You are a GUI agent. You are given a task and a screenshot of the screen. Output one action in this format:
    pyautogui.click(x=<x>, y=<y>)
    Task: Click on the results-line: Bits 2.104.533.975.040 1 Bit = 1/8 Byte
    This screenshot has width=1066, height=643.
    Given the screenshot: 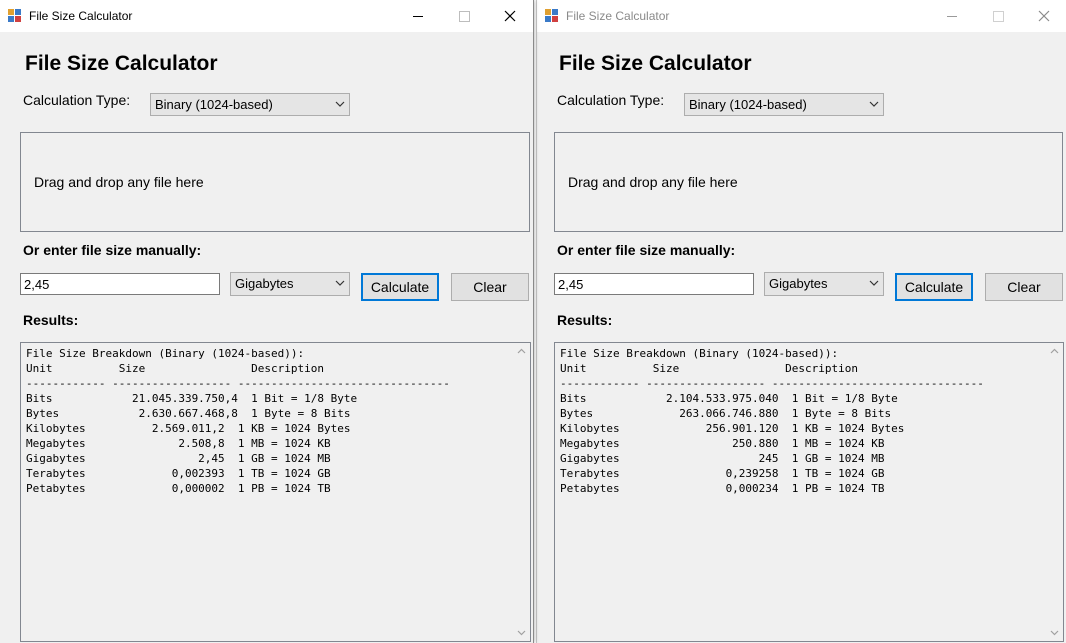 What is the action you would take?
    pyautogui.click(x=729, y=398)
    